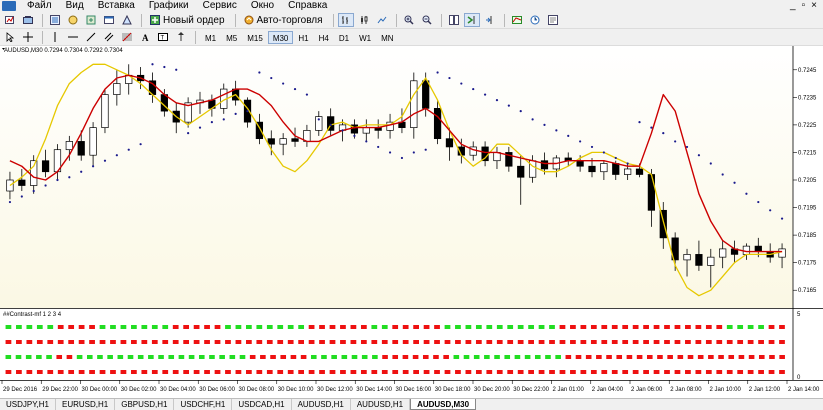 The width and height of the screenshot is (823, 410). I want to click on timeframe-m1: M1, so click(210, 37).